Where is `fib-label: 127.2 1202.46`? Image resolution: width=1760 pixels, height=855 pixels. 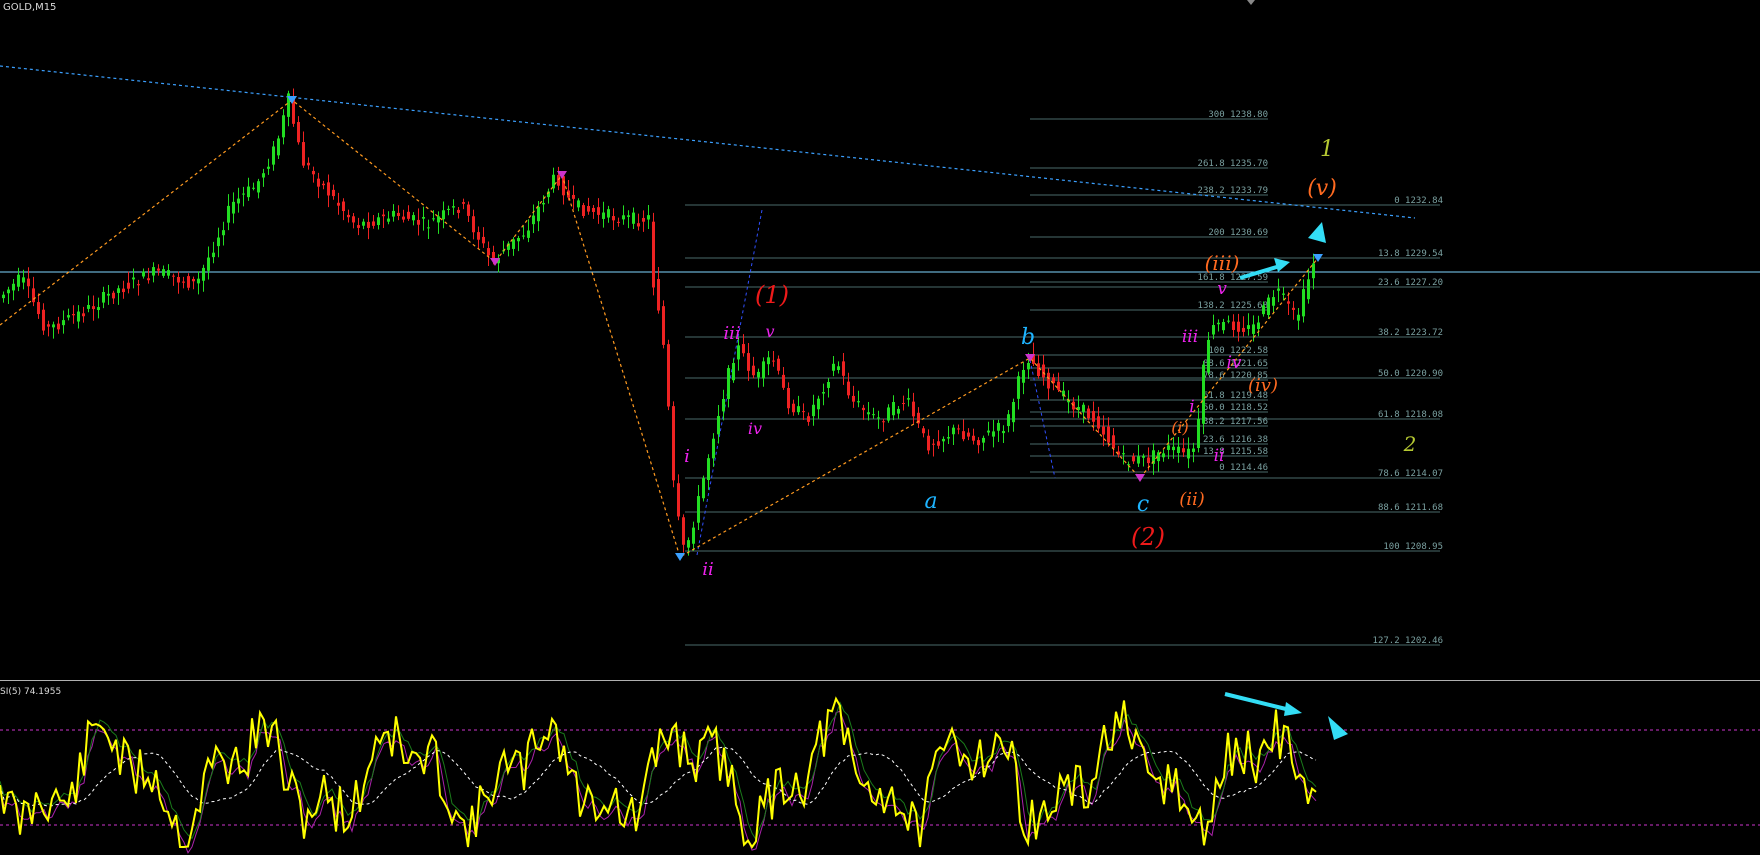 fib-label: 127.2 1202.46 is located at coordinates (1408, 641).